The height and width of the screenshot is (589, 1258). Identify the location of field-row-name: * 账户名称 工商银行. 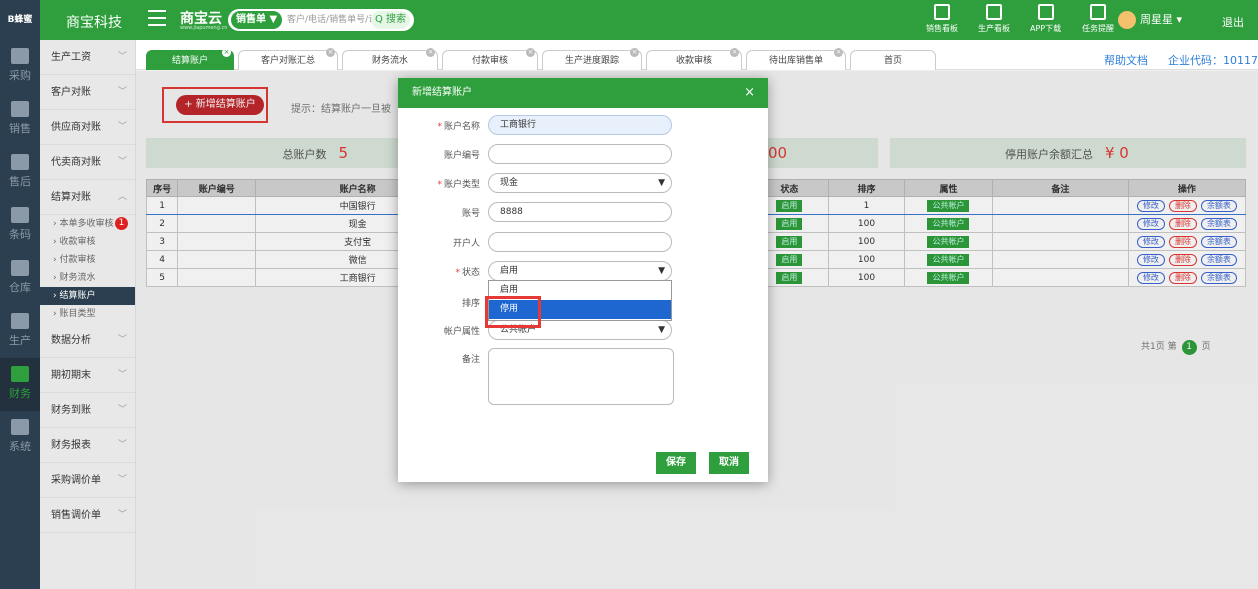
(583, 125).